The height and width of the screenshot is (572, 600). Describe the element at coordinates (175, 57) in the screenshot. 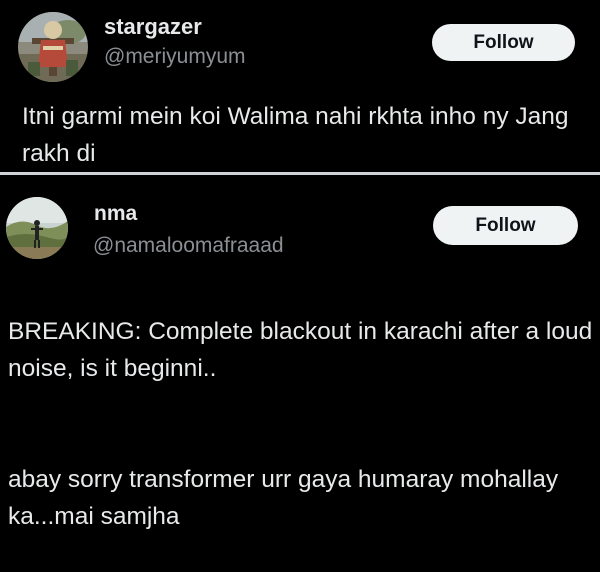

I see `user-handle: @meriyumyum` at that location.